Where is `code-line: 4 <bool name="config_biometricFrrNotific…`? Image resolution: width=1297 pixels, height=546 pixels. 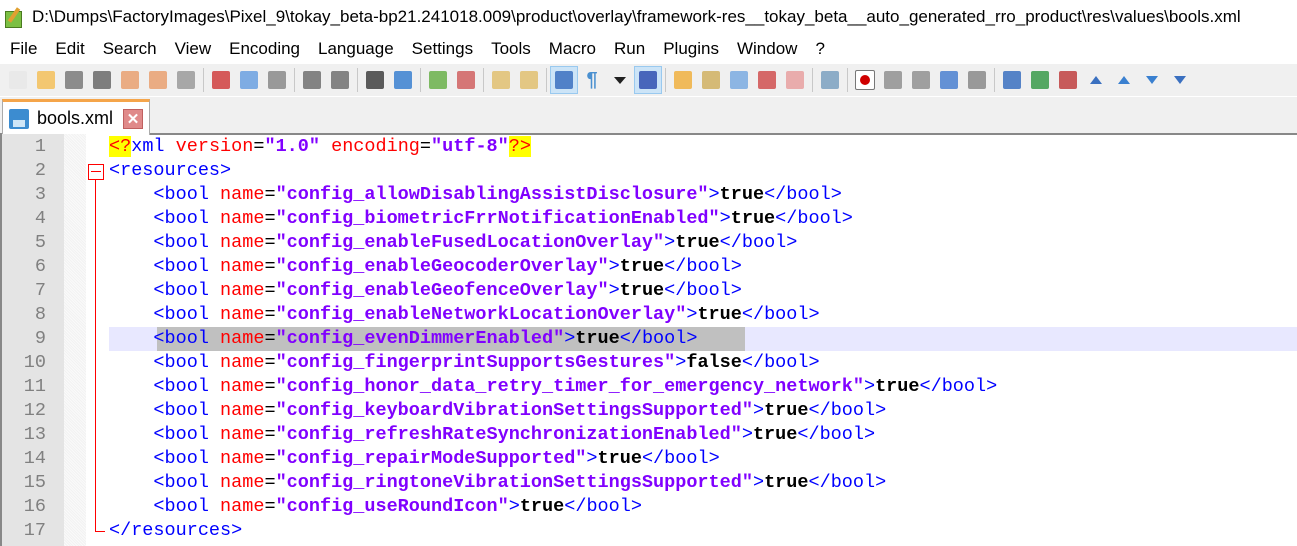
code-line: 4 <bool name="config_biometricFrrNotific… is located at coordinates (649, 219).